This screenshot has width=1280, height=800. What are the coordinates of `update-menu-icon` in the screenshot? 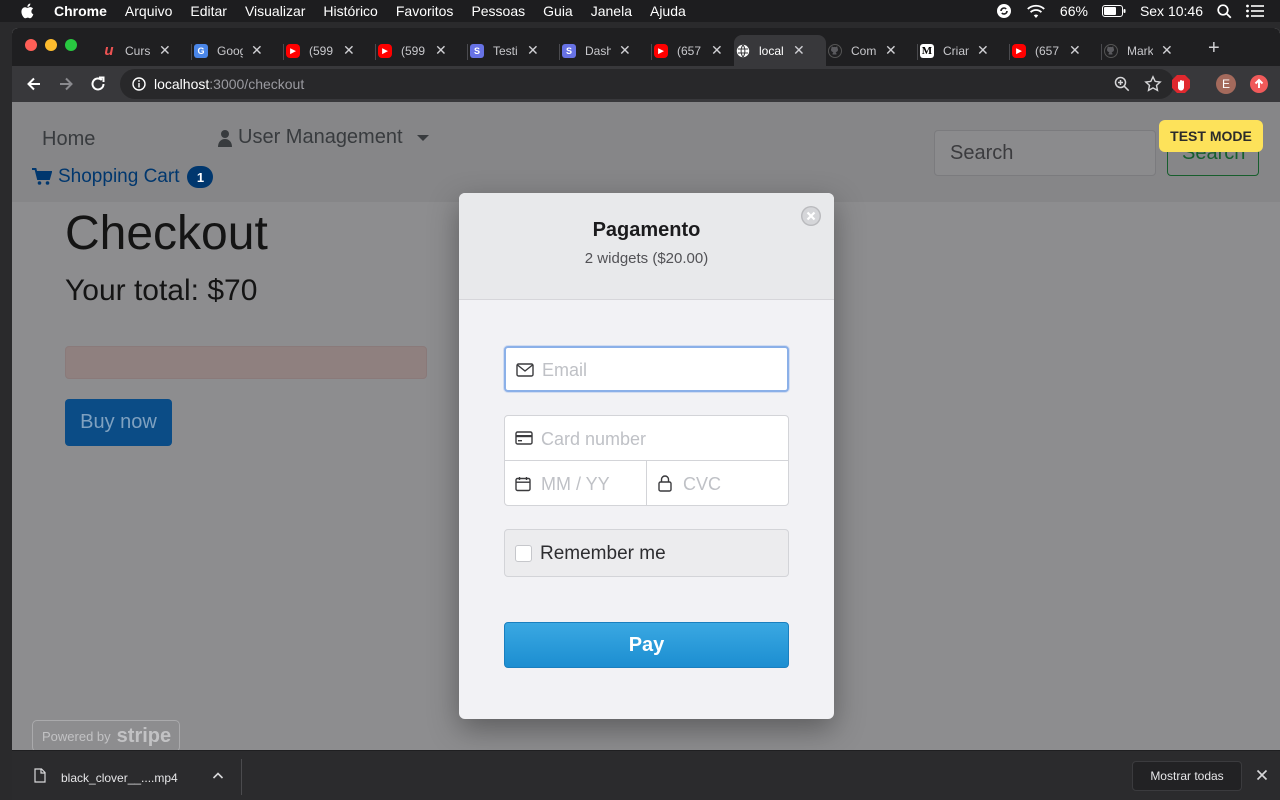 It's located at (1259, 84).